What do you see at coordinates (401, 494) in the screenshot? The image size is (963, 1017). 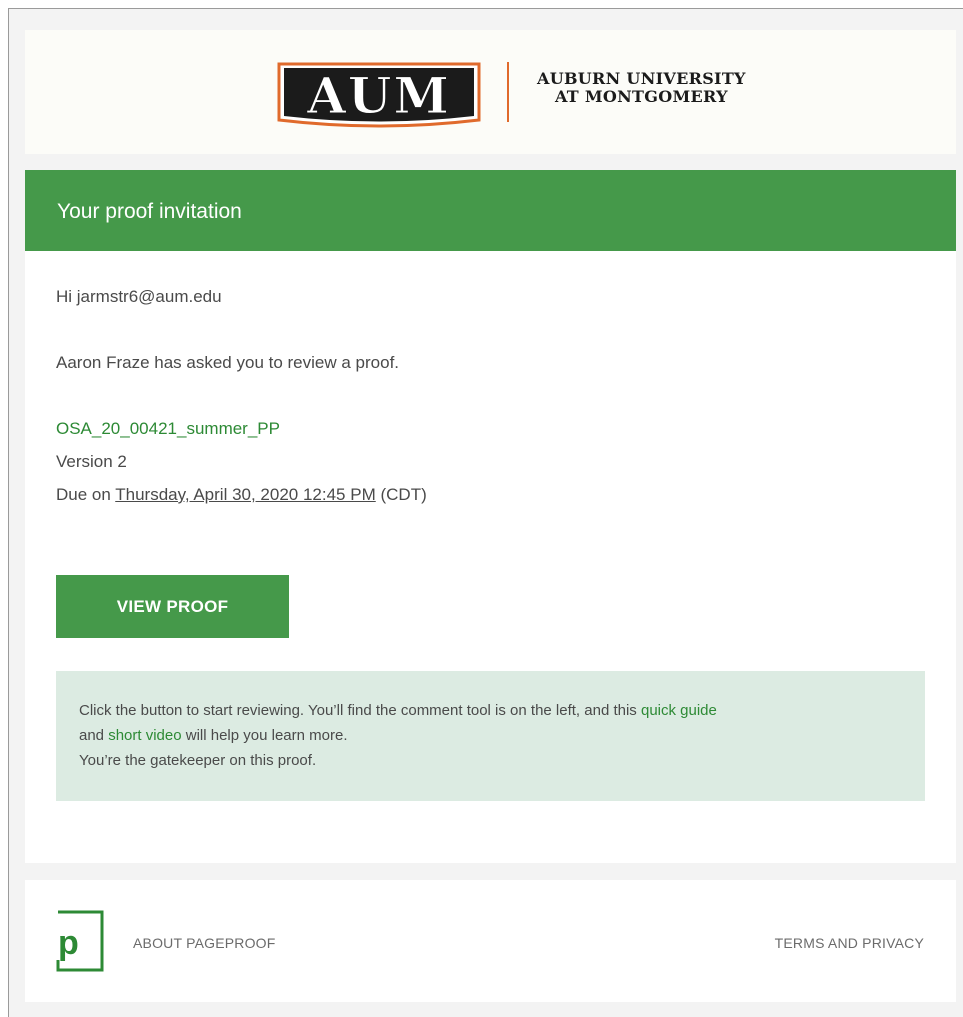 I see `due-timezone: (CDT)` at bounding box center [401, 494].